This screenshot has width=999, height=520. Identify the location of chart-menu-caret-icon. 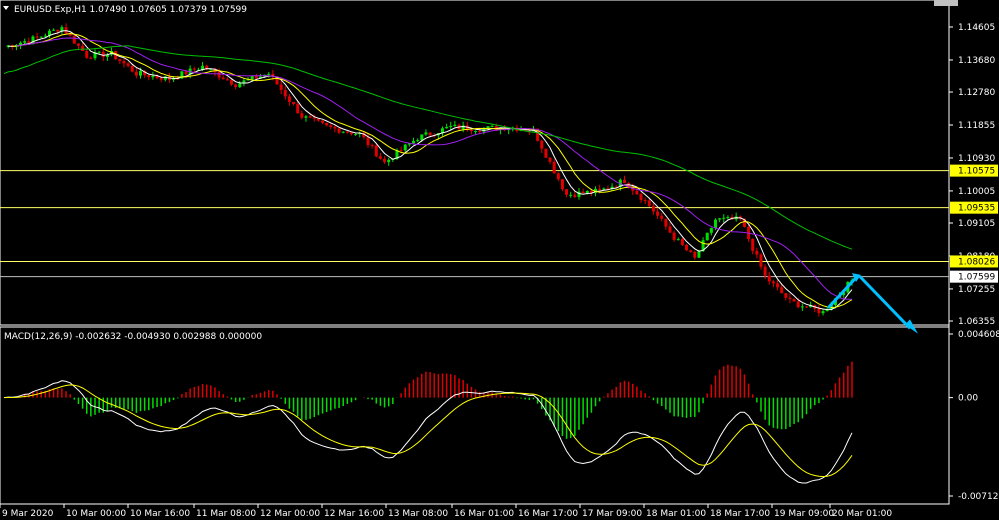
(6, 8).